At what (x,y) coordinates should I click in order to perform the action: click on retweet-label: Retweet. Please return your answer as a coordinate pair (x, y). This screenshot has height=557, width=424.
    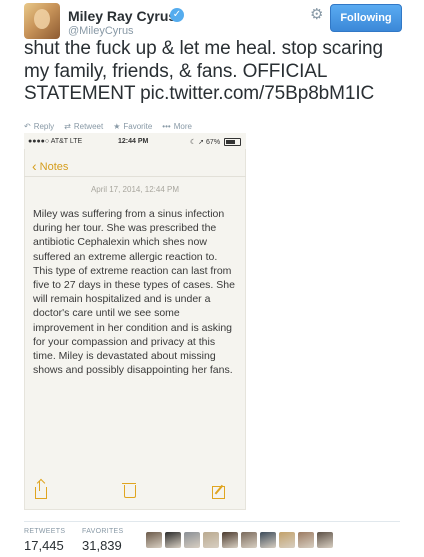
    Looking at the image, I should click on (88, 126).